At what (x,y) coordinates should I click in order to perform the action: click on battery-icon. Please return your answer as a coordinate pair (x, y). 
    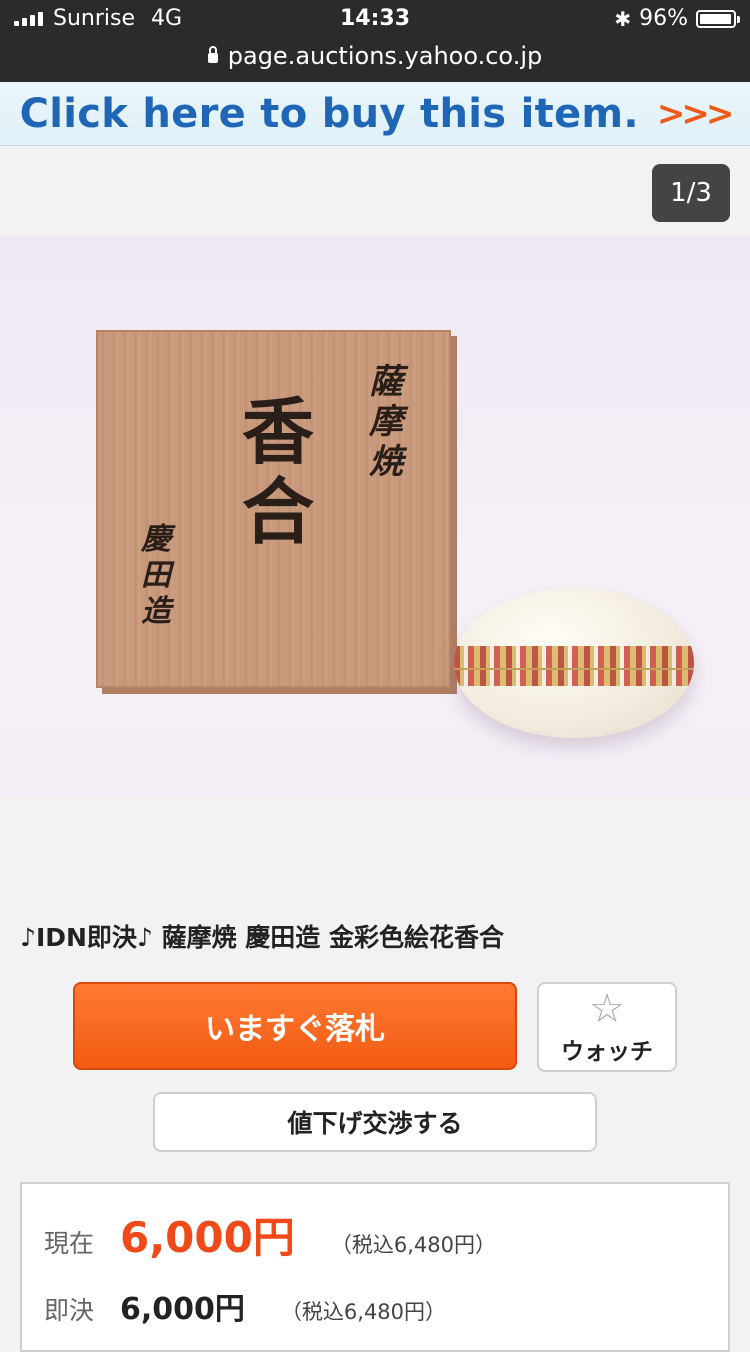
    Looking at the image, I should click on (718, 18).